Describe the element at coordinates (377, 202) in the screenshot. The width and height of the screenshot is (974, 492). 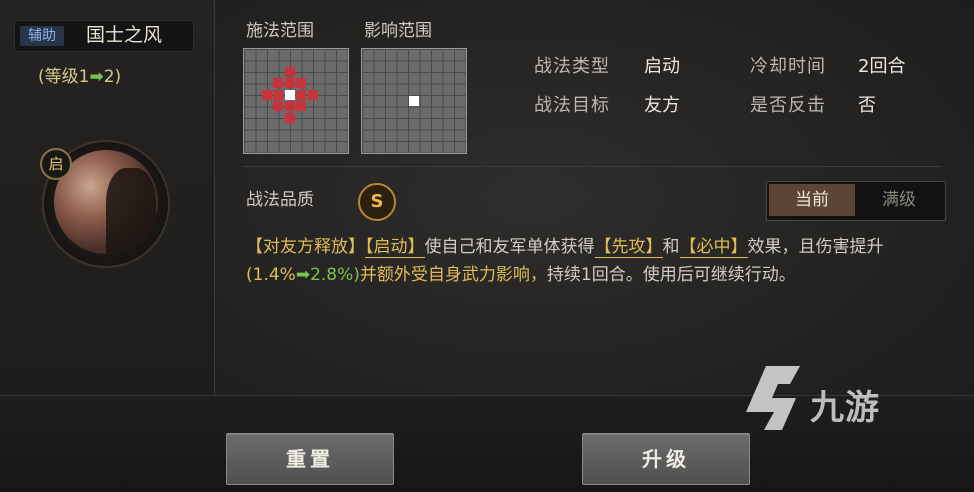
I see `quality-grade-badge: S` at that location.